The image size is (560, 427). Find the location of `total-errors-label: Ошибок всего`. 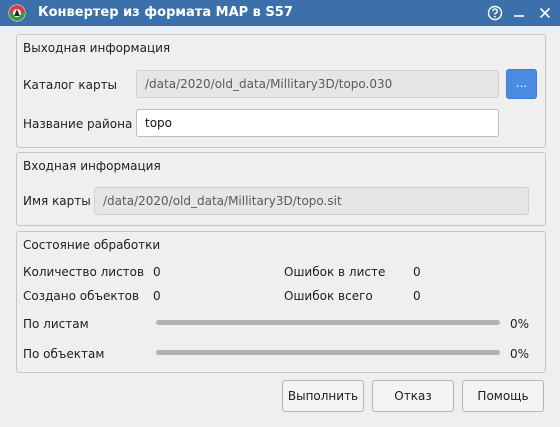

total-errors-label: Ошибок всего is located at coordinates (328, 296).